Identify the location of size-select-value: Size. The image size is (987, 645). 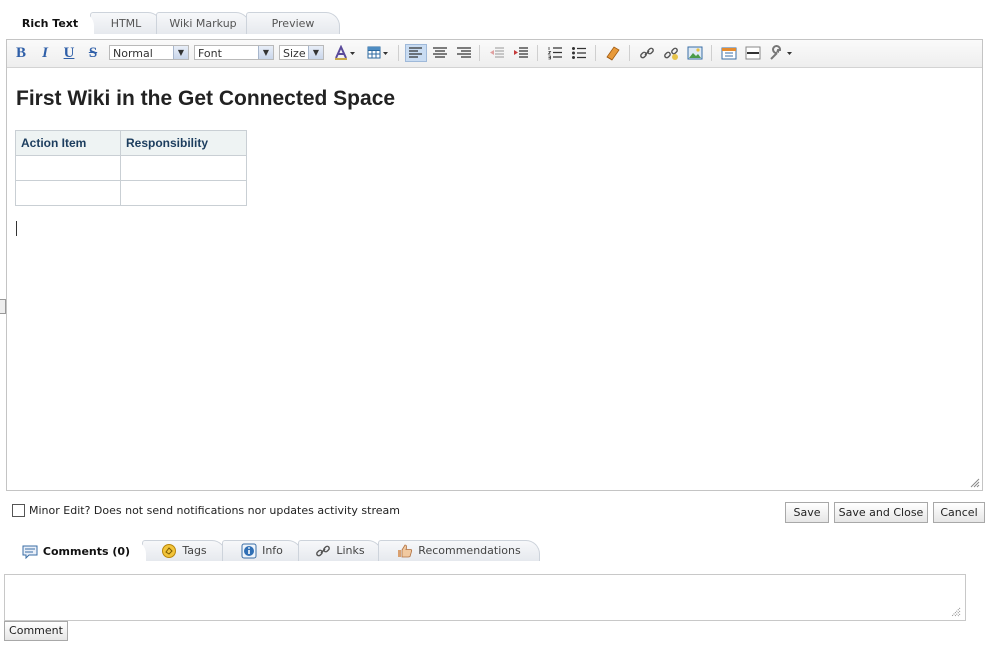
(294, 53).